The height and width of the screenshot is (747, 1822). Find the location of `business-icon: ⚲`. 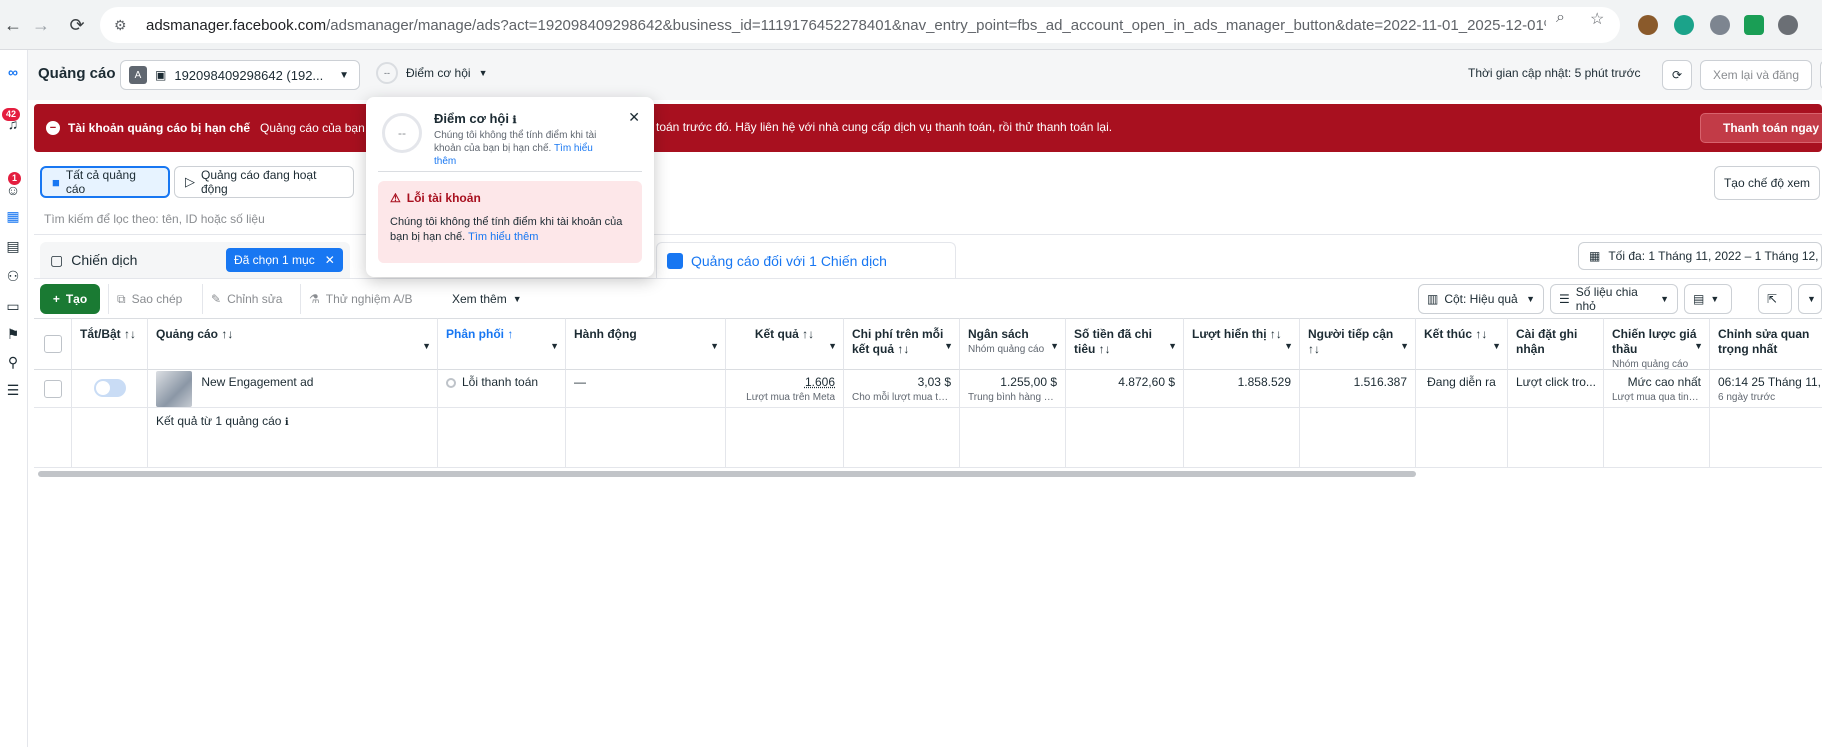

business-icon: ⚲ is located at coordinates (13, 362).